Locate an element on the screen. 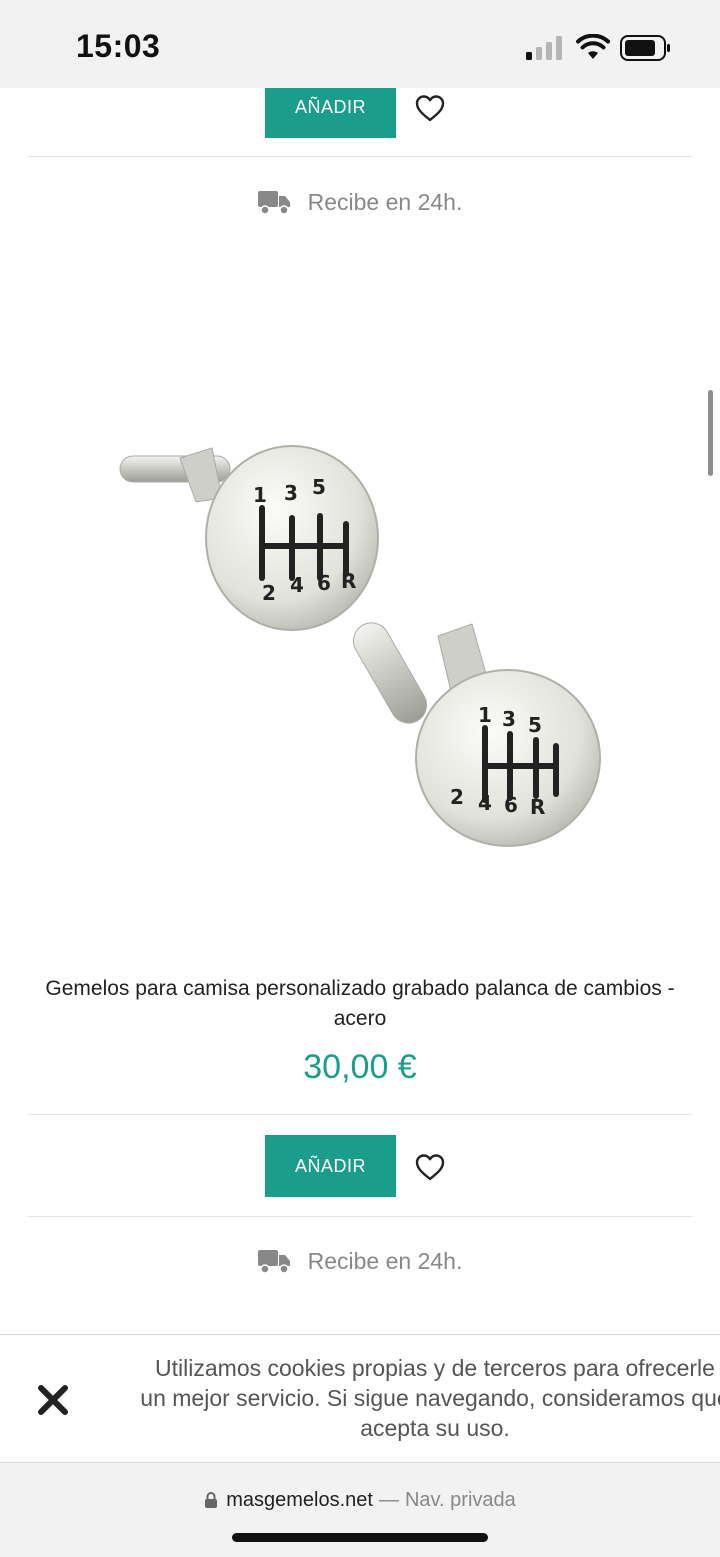 The width and height of the screenshot is (720, 1557). cufflink-1: 1 3 5 2 4 6 R is located at coordinates (249, 538).